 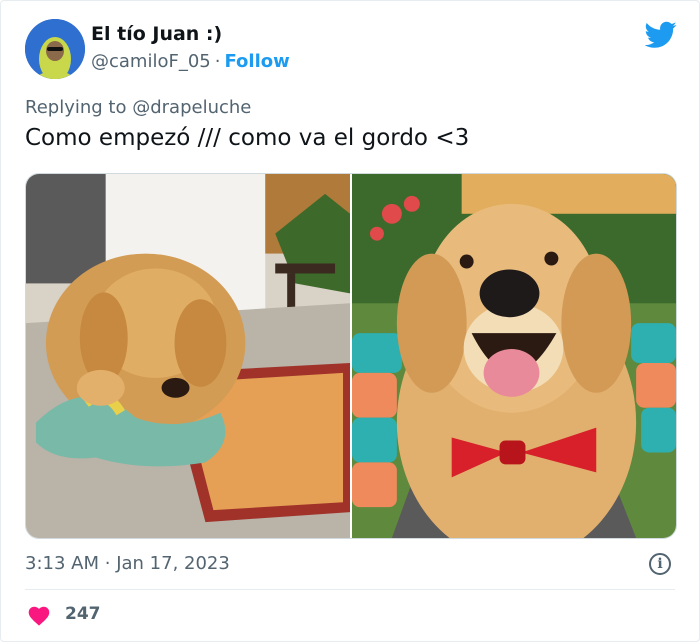 I want to click on reply-mention-link: @drapeluche, so click(x=191, y=107).